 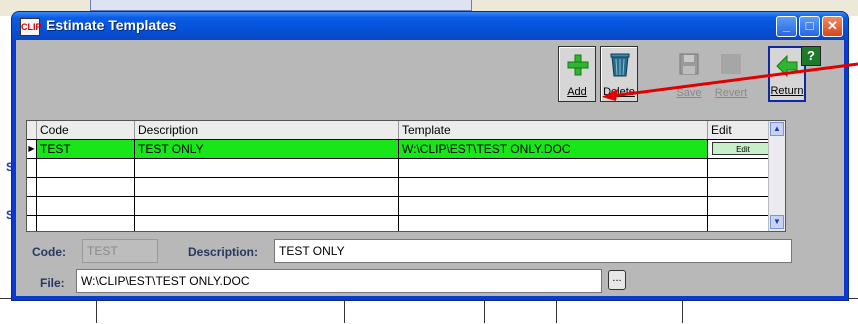 What do you see at coordinates (267, 130) in the screenshot?
I see `column-header-description: Description` at bounding box center [267, 130].